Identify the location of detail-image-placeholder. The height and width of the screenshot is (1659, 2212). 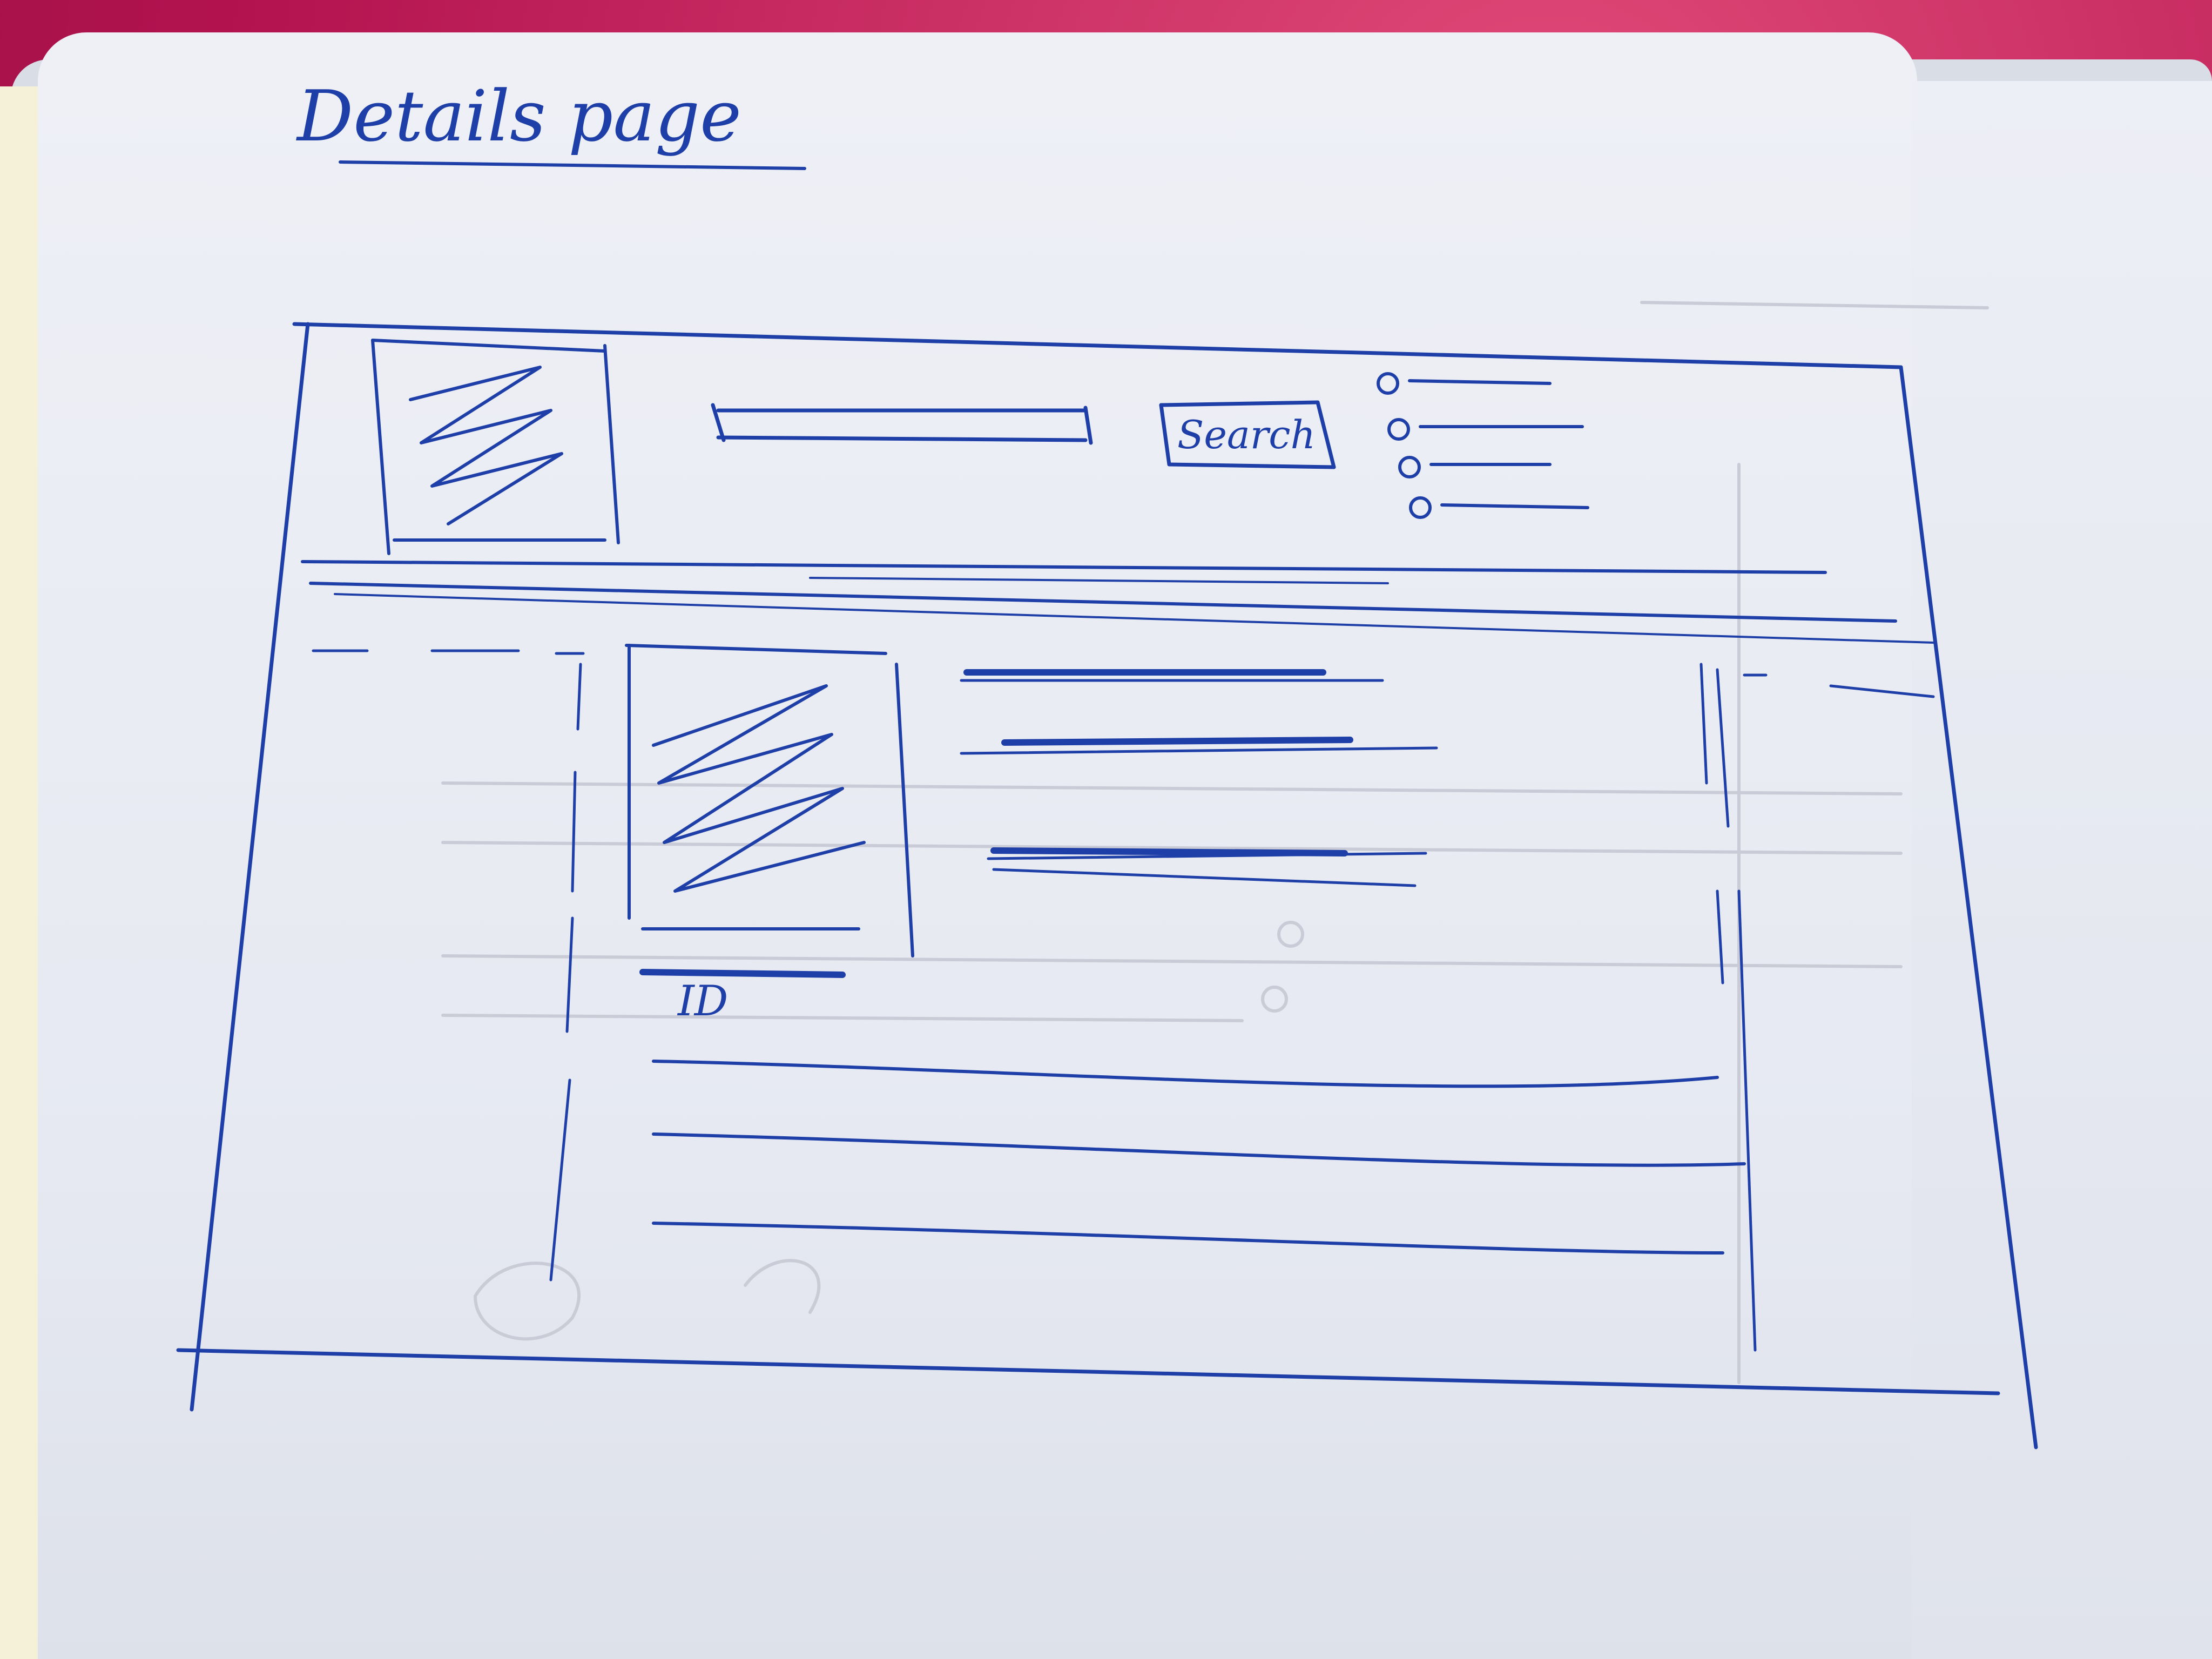
(769, 800).